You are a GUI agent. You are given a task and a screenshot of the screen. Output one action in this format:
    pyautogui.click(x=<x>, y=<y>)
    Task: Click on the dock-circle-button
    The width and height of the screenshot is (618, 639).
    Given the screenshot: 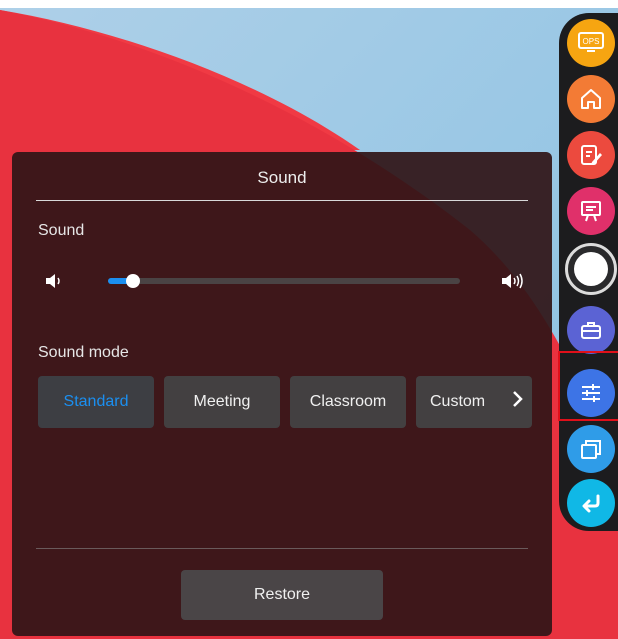 What is the action you would take?
    pyautogui.click(x=591, y=269)
    